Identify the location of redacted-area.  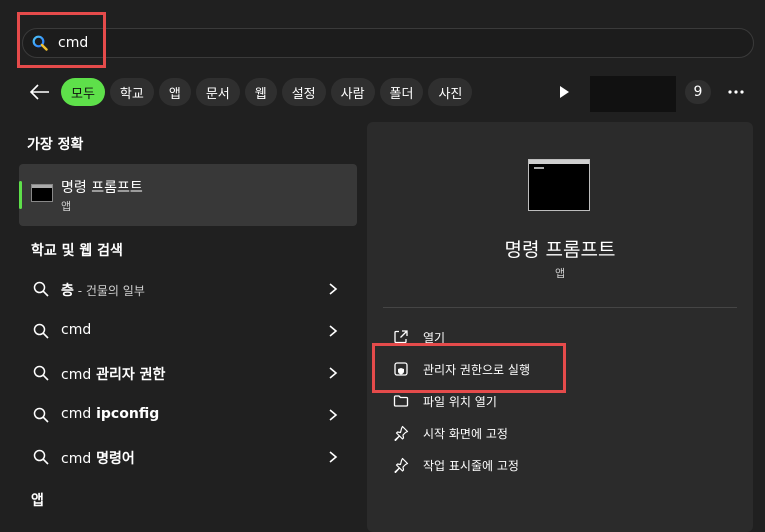
(633, 94).